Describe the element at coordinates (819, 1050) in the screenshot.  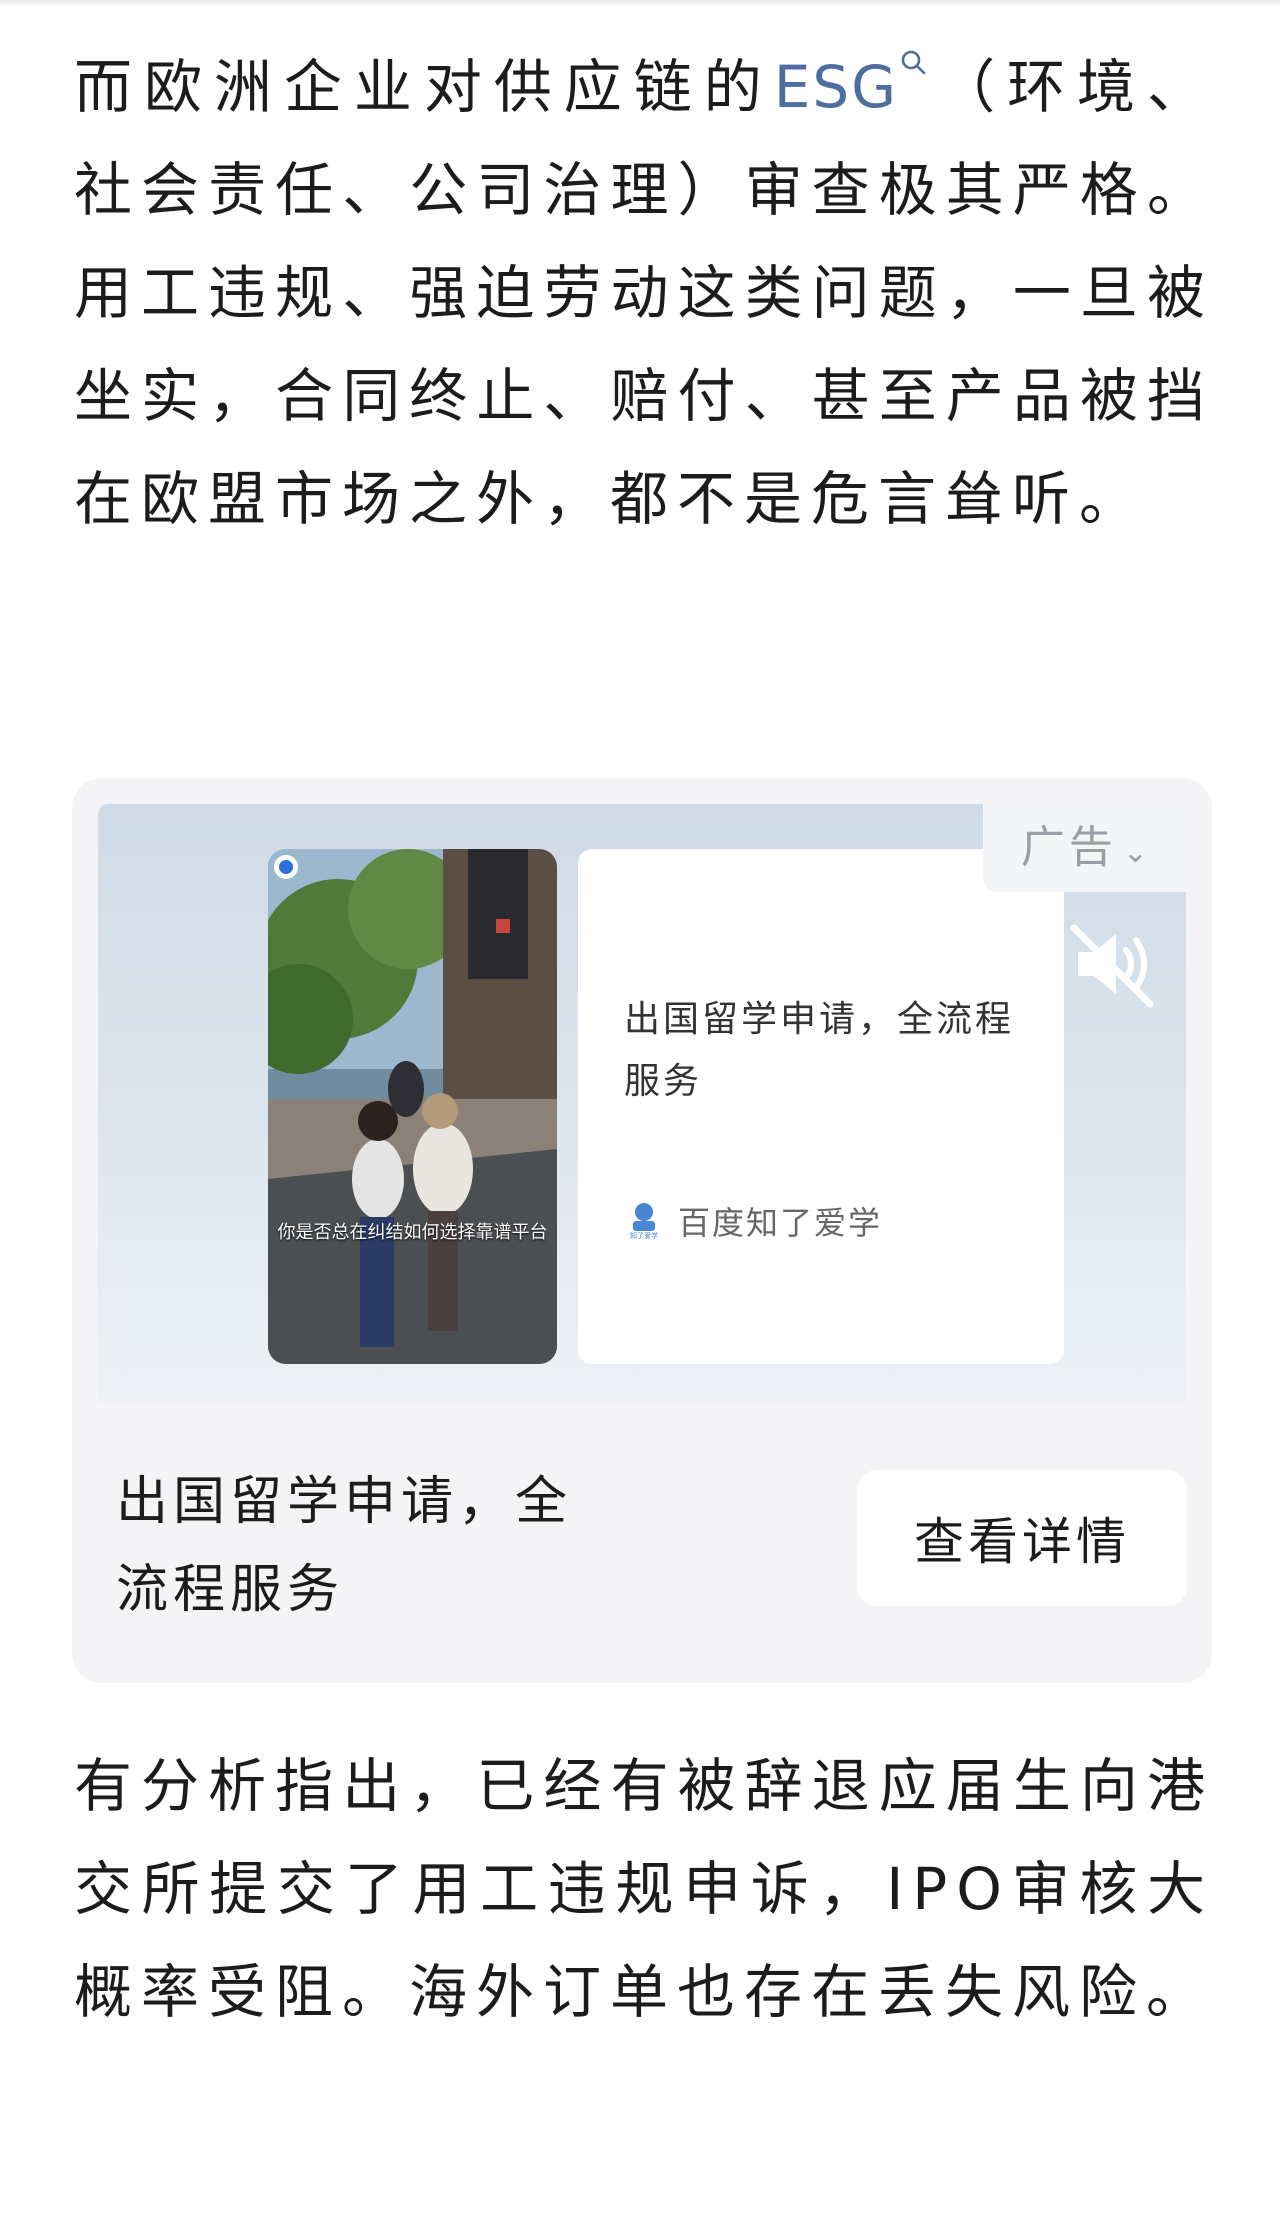
I see `ad-info-title: 出国留学申请，全流程服务` at that location.